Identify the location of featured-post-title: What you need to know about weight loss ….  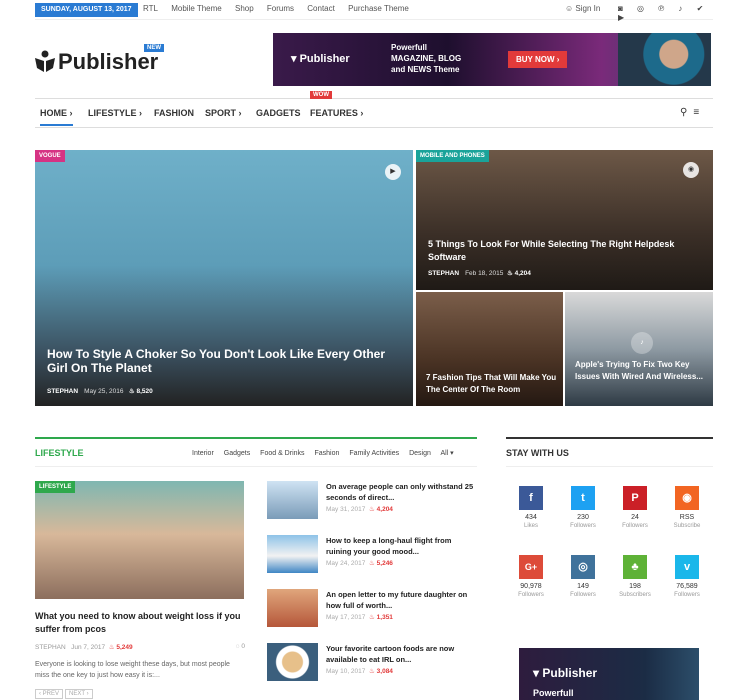
(140, 623).